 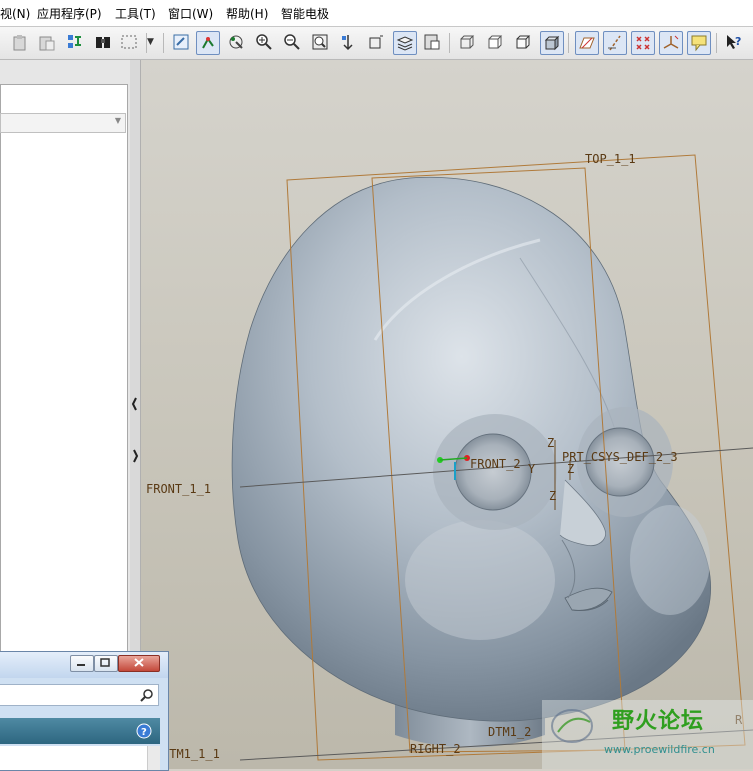 I want to click on spin-center-icon, so click(x=208, y=43).